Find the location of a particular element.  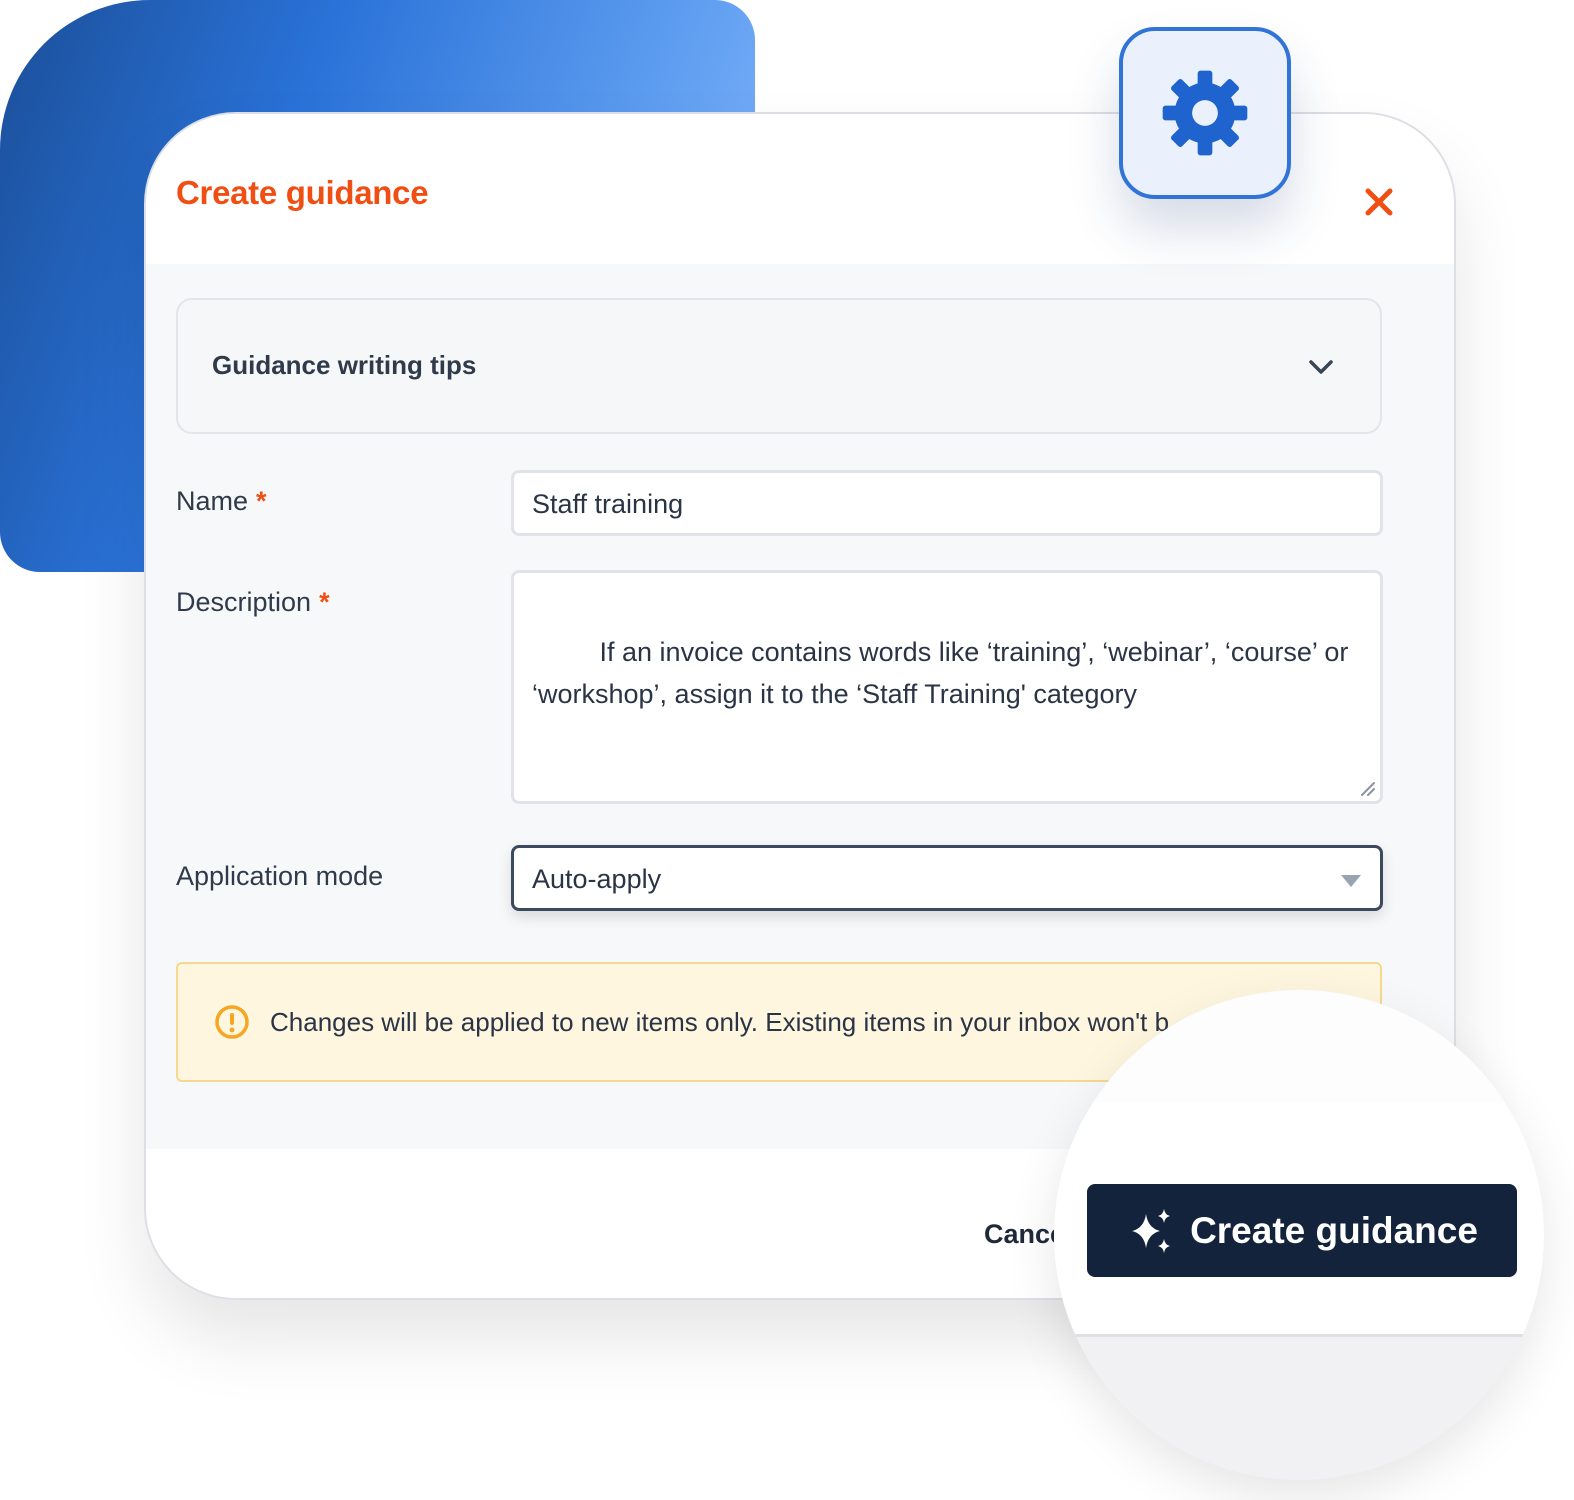

description-required-mark: * is located at coordinates (324, 602).